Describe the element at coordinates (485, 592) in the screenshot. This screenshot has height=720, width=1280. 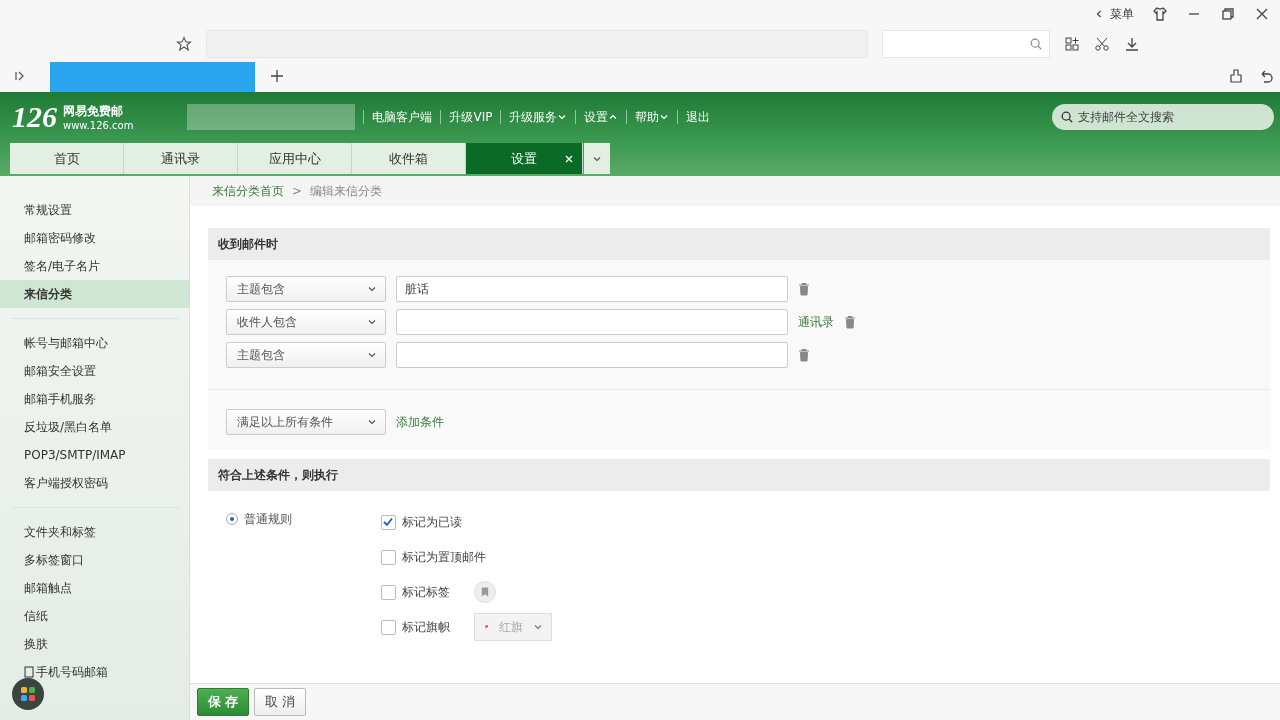
I see `bookmark-button` at that location.